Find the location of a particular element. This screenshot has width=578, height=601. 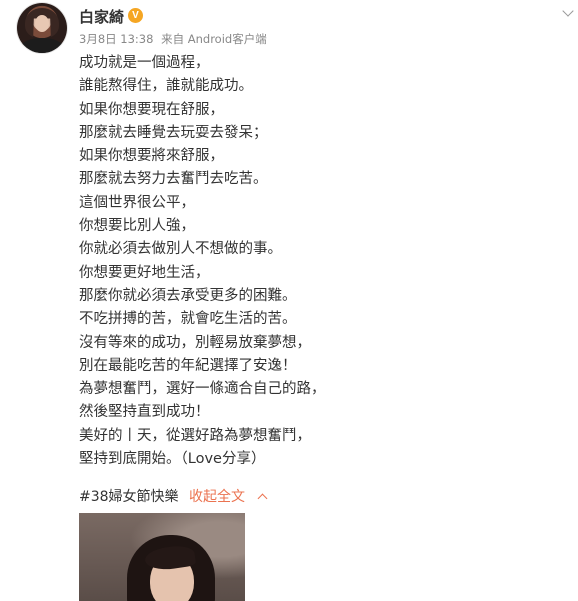

avatar is located at coordinates (42, 28).